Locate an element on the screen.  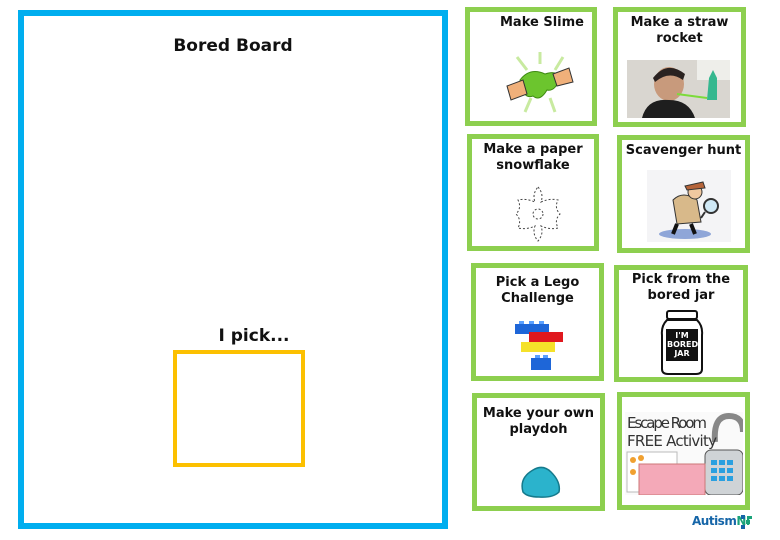
escape-room-flyer-image: Escape Room FREE Activity is located at coordinates (684, 453).